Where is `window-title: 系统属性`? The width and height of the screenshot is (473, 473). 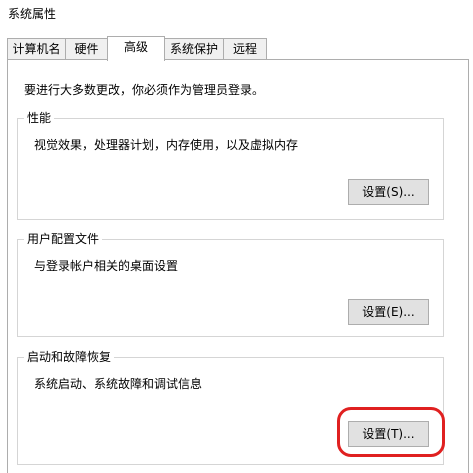
window-title: 系统属性 is located at coordinates (32, 14).